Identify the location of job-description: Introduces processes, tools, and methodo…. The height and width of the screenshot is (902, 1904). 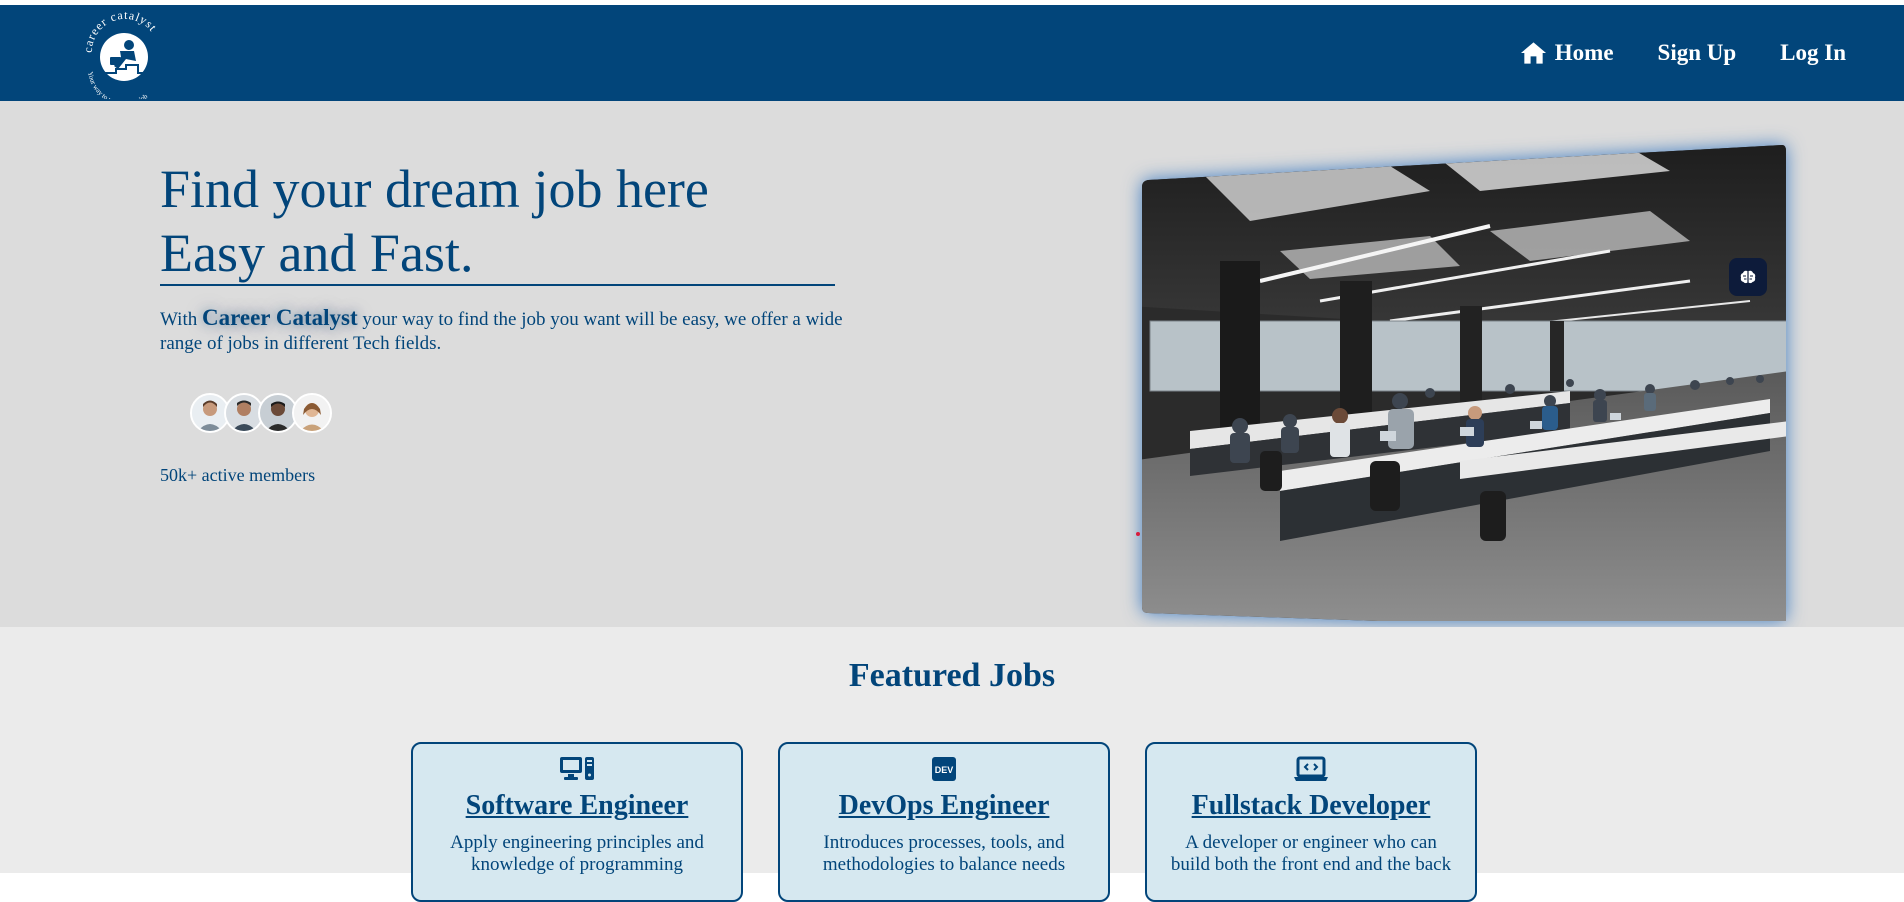
(944, 853).